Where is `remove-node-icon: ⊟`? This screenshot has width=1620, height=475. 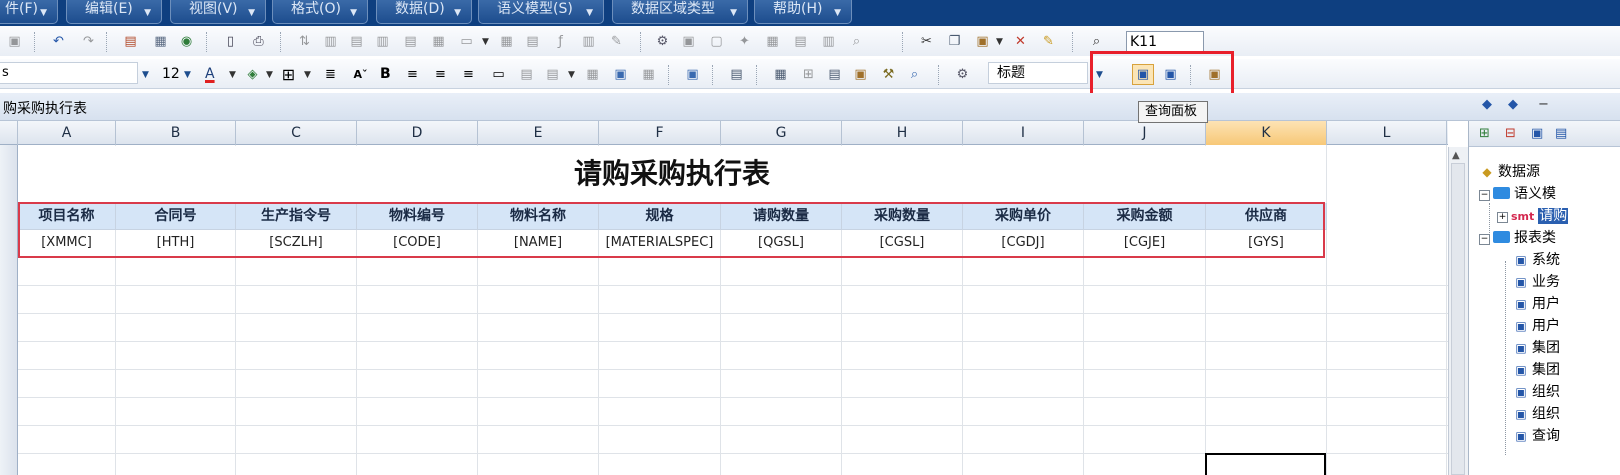
remove-node-icon: ⊟ is located at coordinates (1510, 133).